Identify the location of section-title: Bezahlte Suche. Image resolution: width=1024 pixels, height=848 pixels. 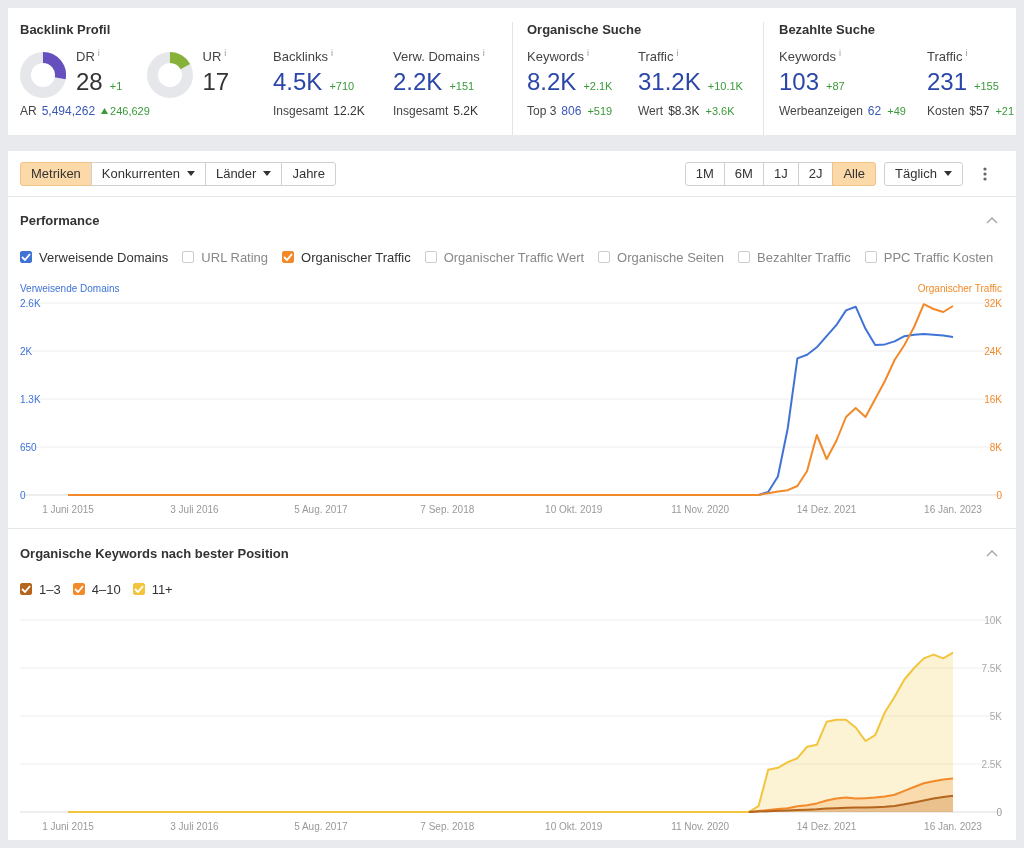
(828, 30).